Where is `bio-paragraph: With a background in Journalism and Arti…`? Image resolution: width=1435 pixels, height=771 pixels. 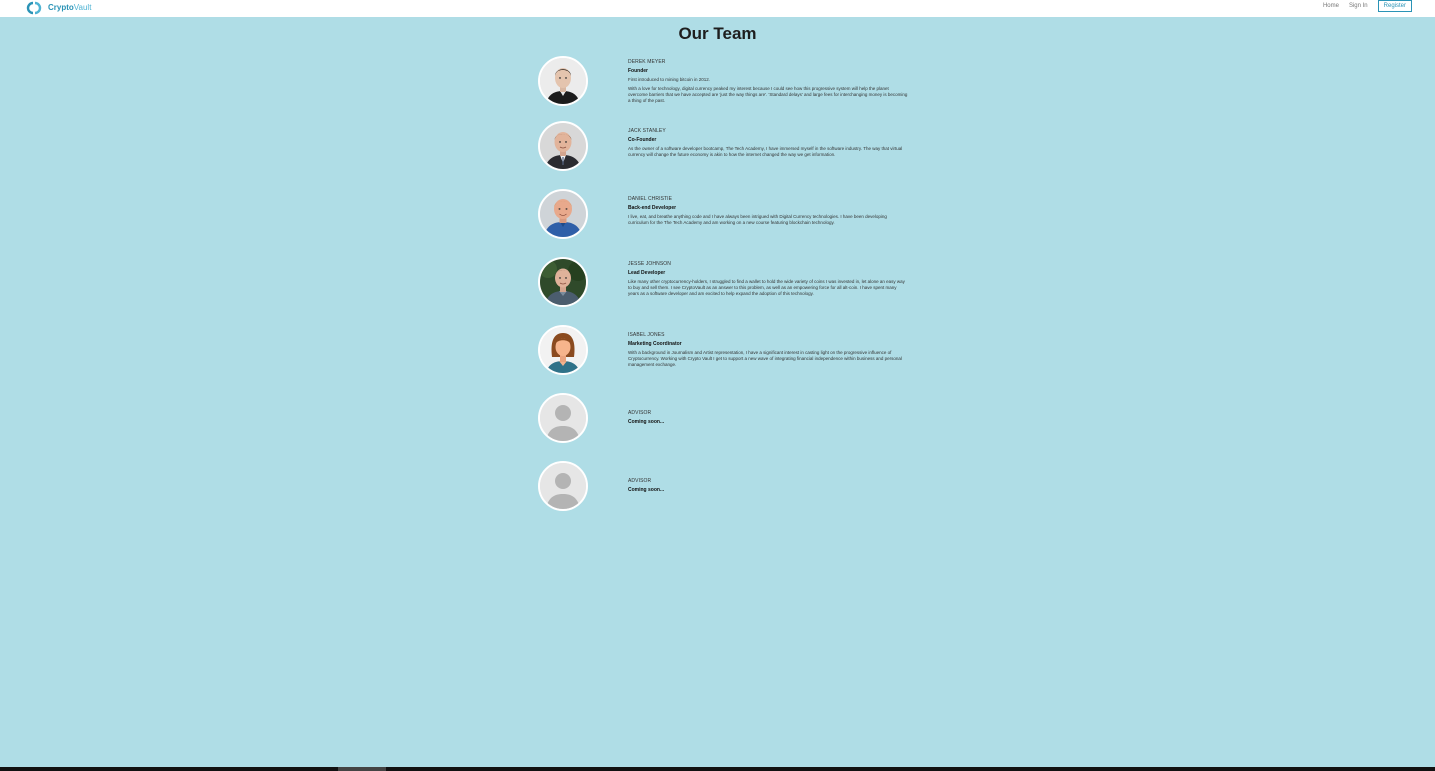
bio-paragraph: With a background in Journalism and Arti… is located at coordinates (765, 358).